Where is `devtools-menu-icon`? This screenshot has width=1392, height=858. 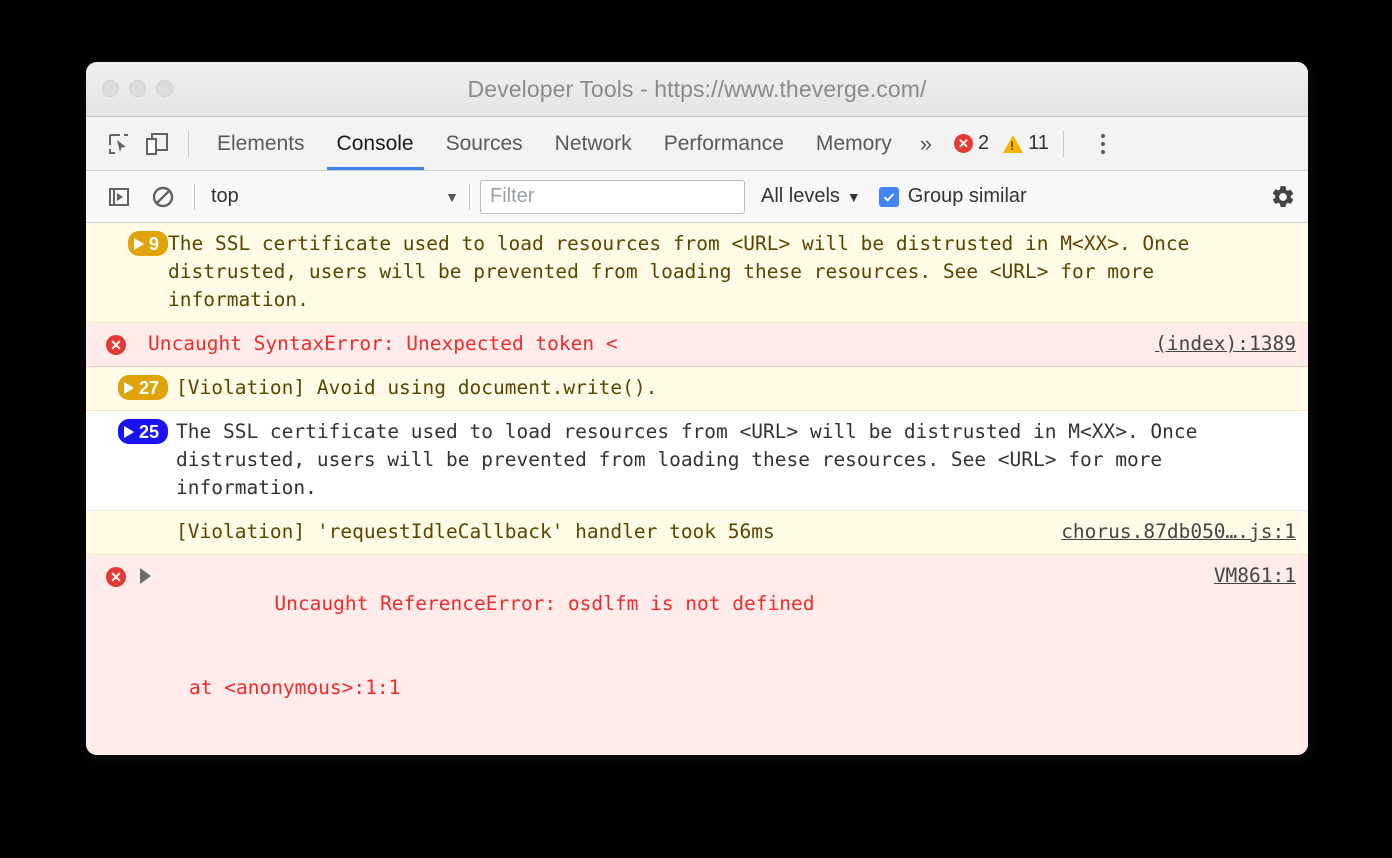 devtools-menu-icon is located at coordinates (1103, 143).